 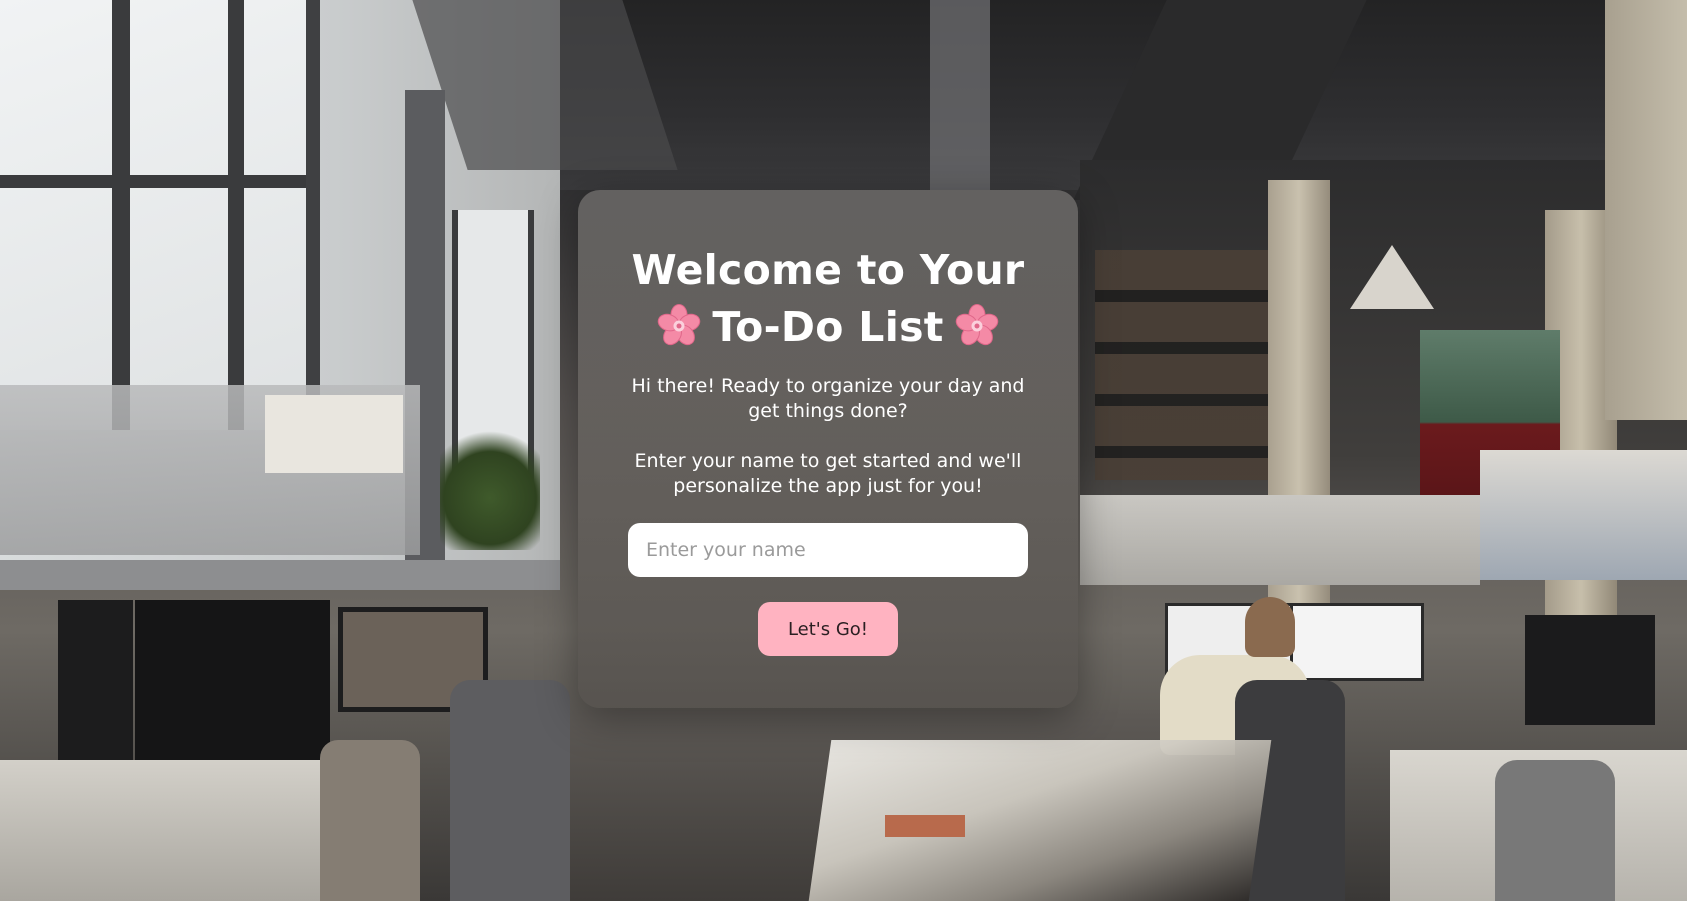 What do you see at coordinates (828, 550) in the screenshot?
I see `name-input` at bounding box center [828, 550].